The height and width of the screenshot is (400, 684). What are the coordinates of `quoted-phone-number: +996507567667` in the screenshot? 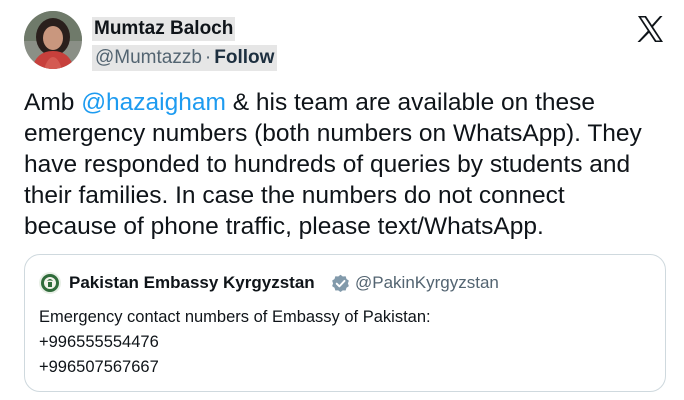 It's located at (99, 367).